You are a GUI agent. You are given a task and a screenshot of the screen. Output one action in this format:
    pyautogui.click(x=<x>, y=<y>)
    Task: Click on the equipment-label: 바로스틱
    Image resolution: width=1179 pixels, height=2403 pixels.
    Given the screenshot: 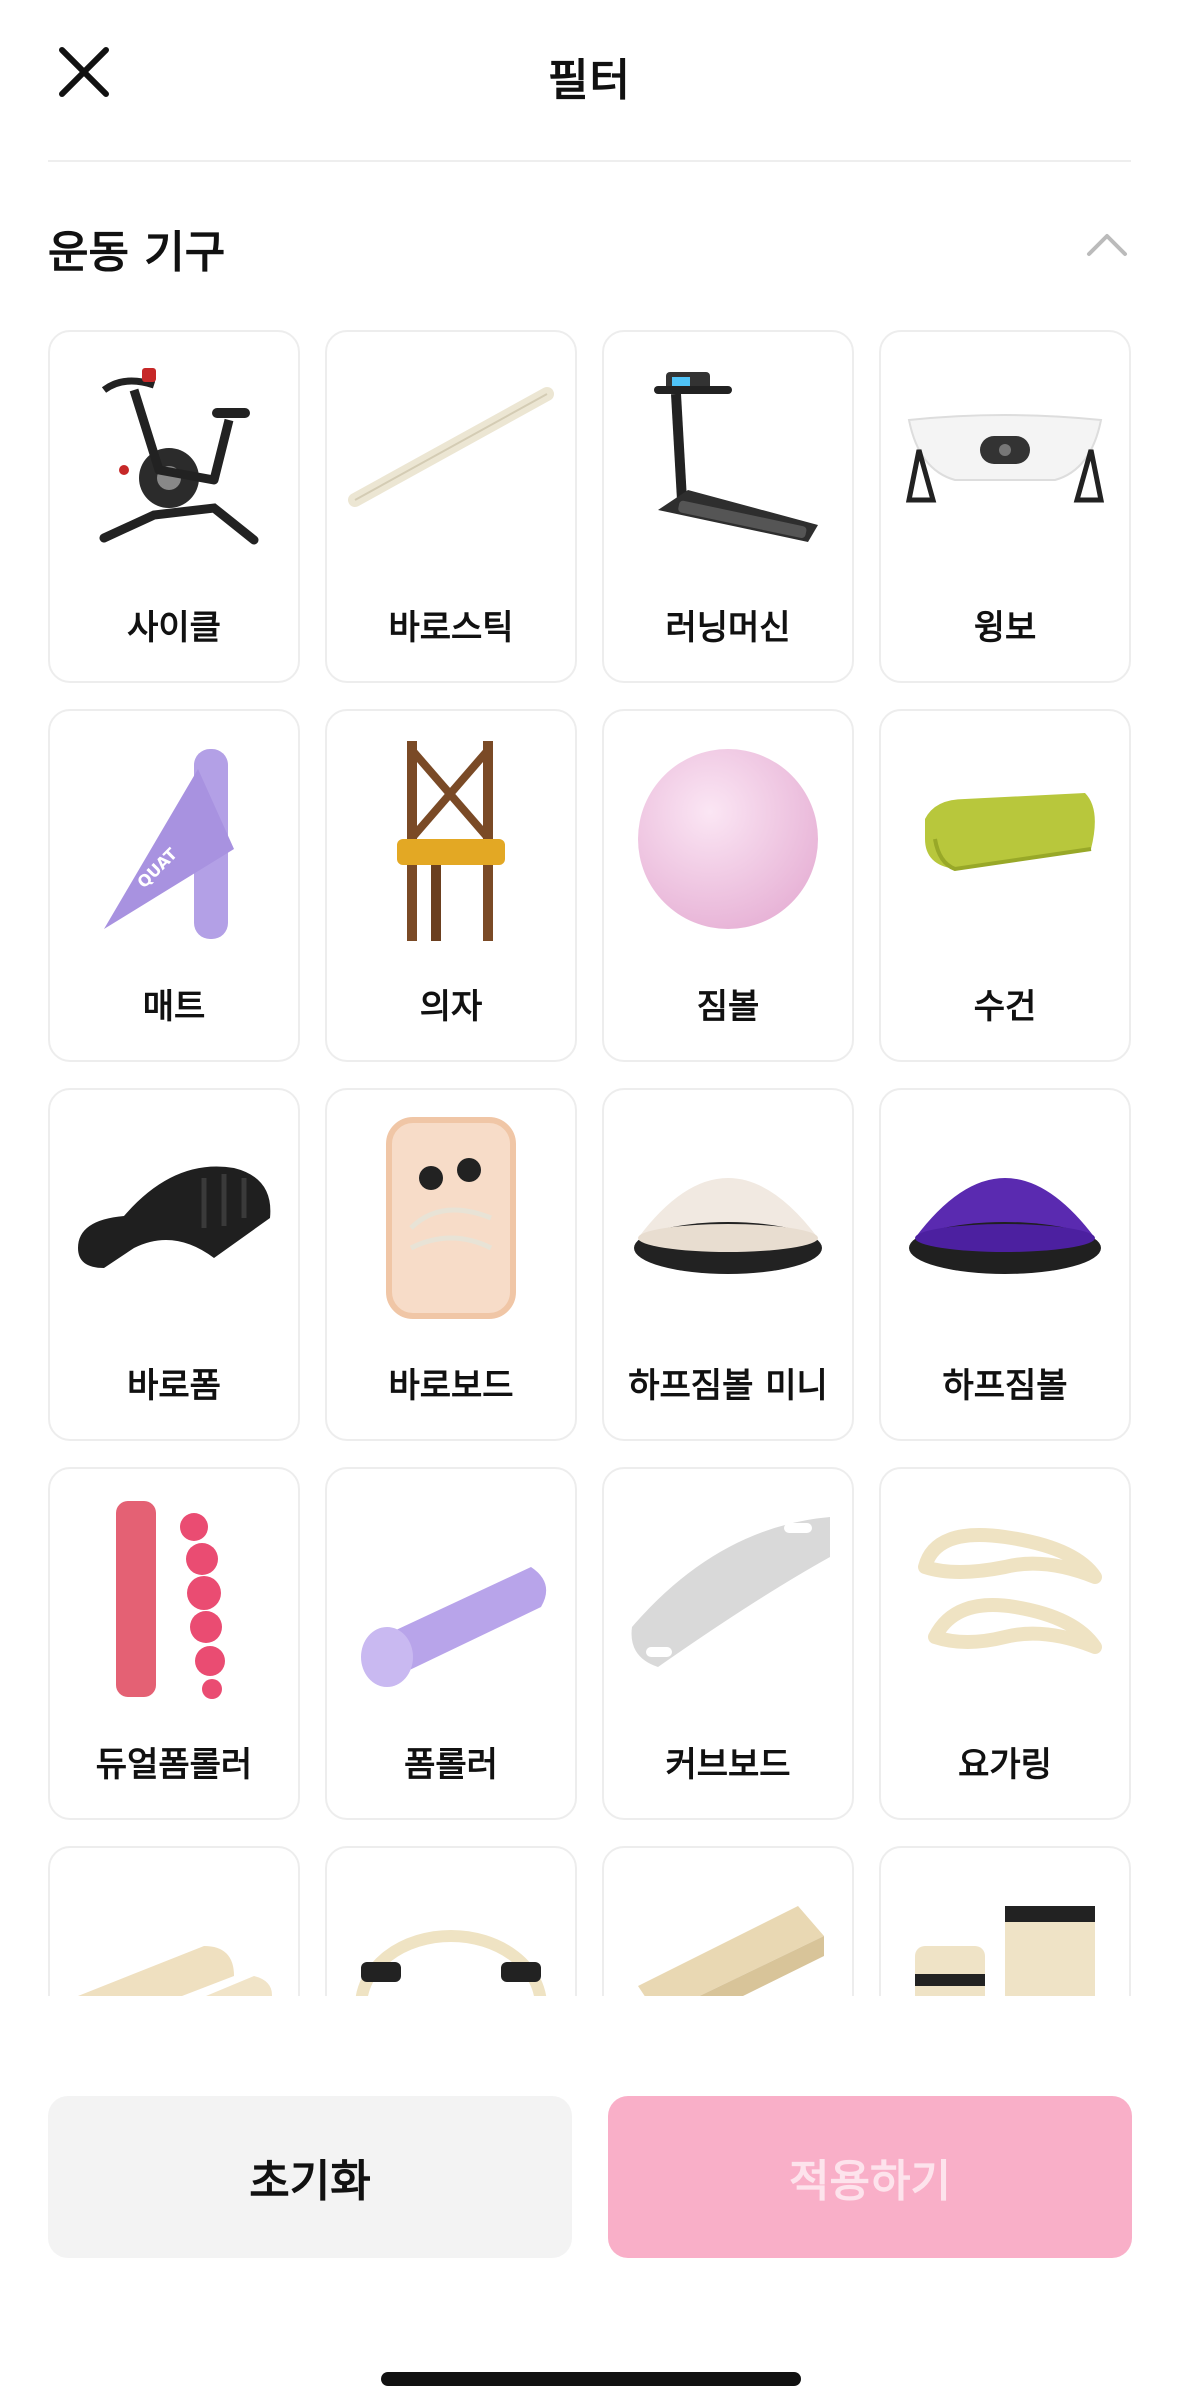 What is the action you would take?
    pyautogui.click(x=451, y=628)
    